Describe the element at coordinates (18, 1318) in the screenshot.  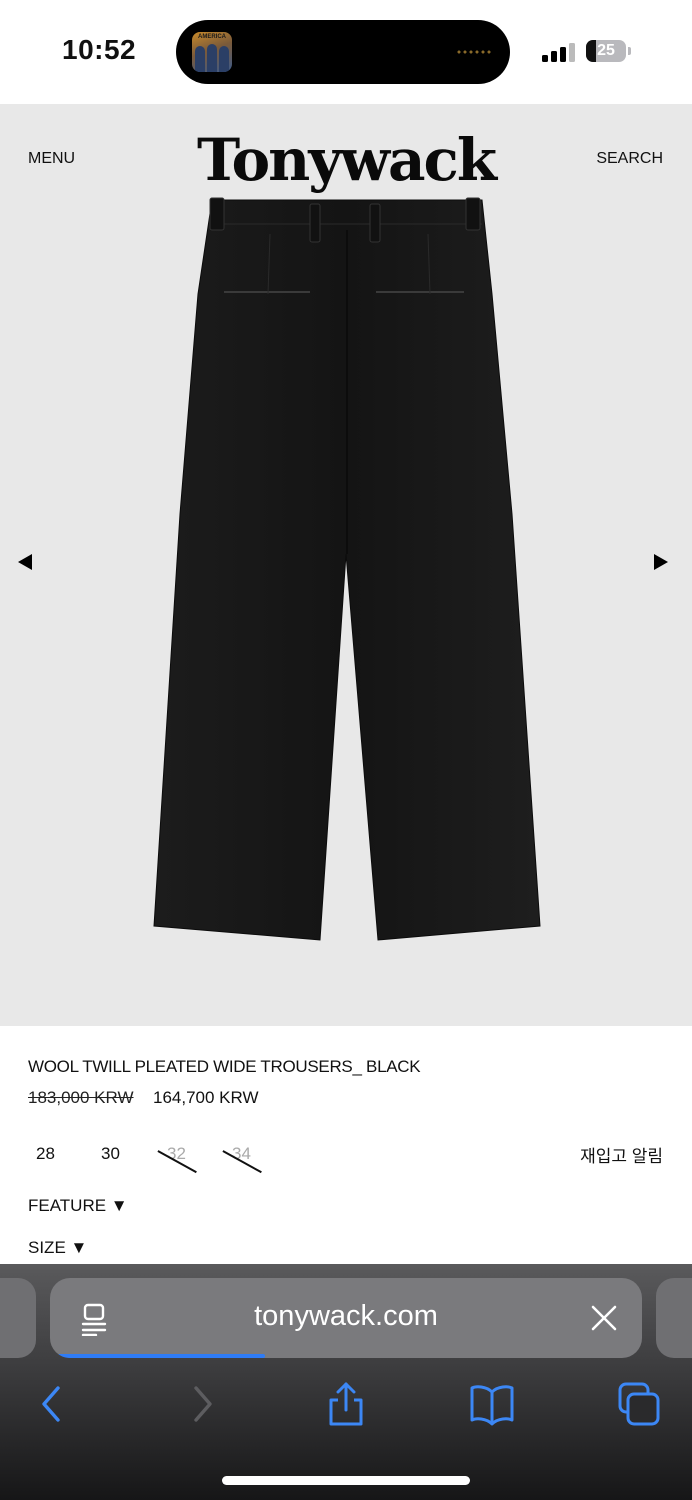
I see `previous-tab-preview` at that location.